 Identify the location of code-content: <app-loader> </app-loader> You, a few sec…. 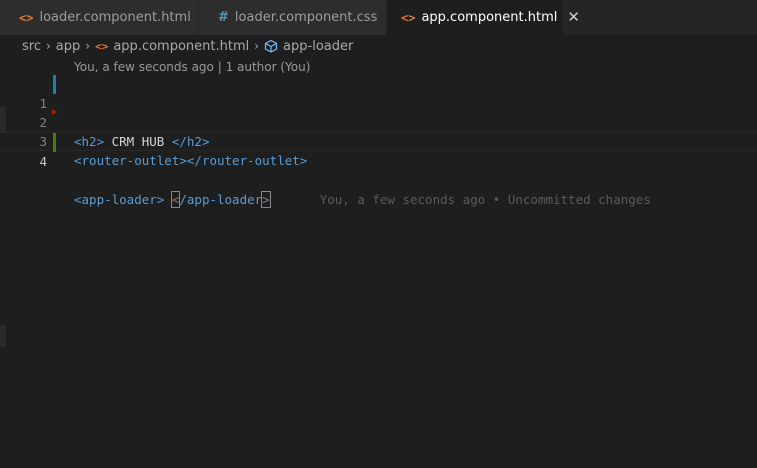
(362, 199).